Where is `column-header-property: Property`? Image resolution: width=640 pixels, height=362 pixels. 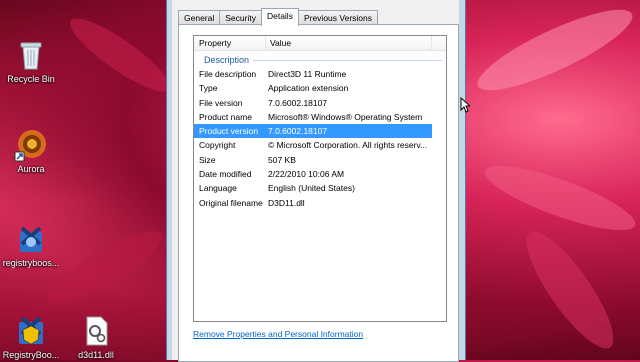 column-header-property: Property is located at coordinates (230, 43).